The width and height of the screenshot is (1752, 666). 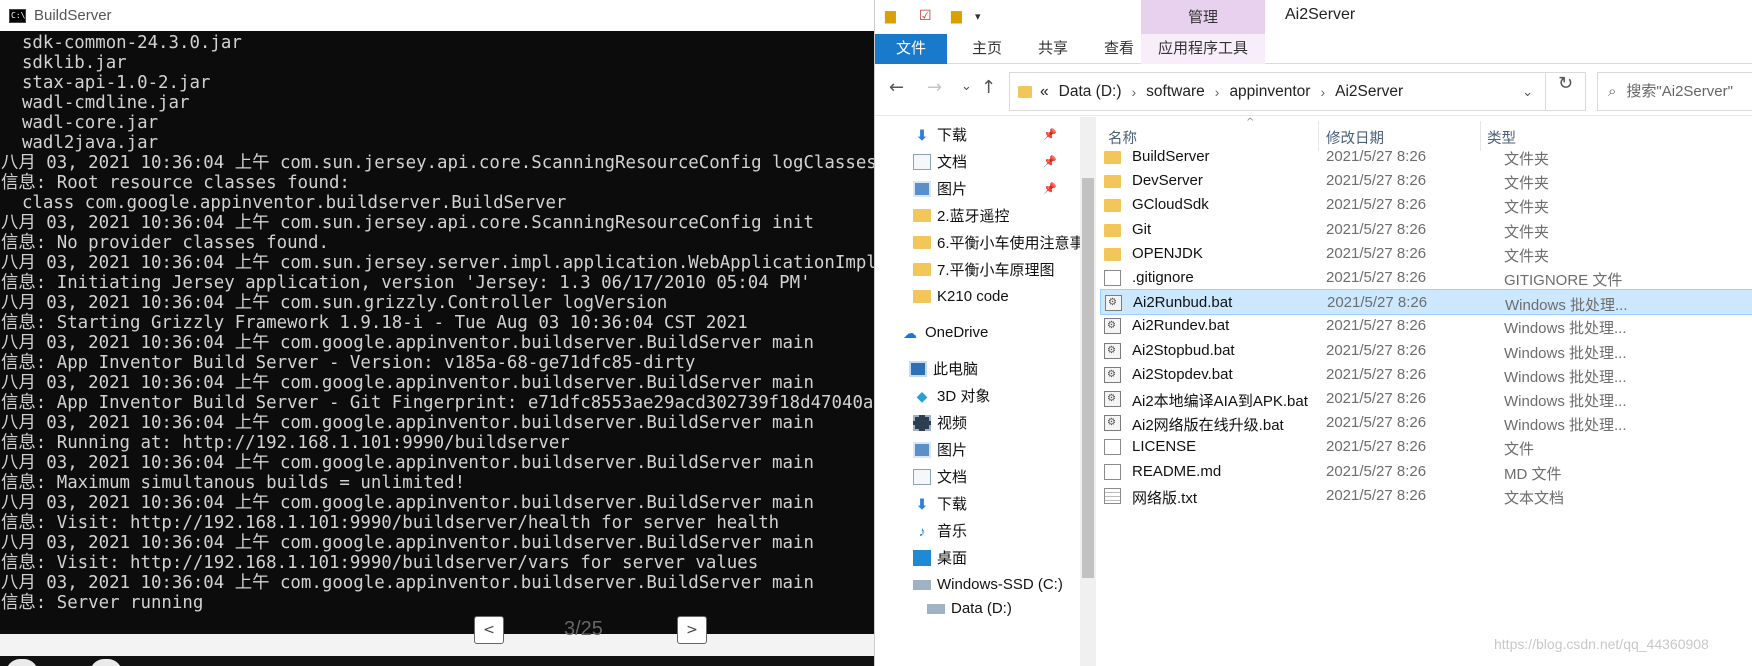 What do you see at coordinates (1426, 472) in the screenshot?
I see `file-row: README.md 2021/5/27 8:26 MD 文件` at bounding box center [1426, 472].